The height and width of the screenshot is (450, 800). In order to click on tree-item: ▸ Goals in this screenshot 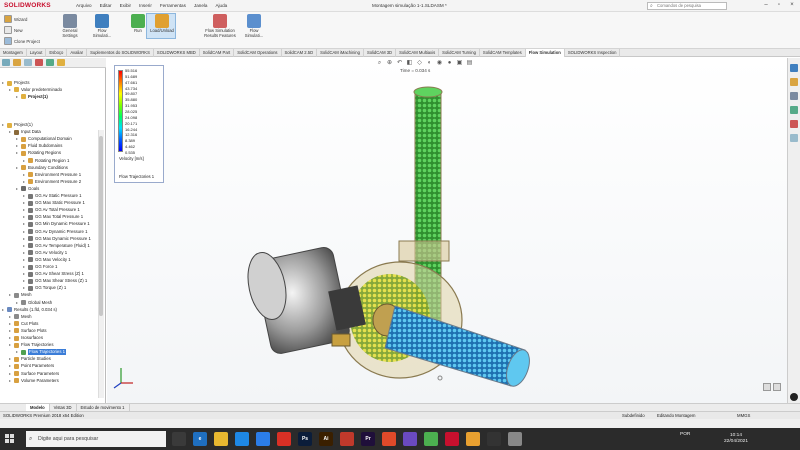, I will do `click(27, 189)`.